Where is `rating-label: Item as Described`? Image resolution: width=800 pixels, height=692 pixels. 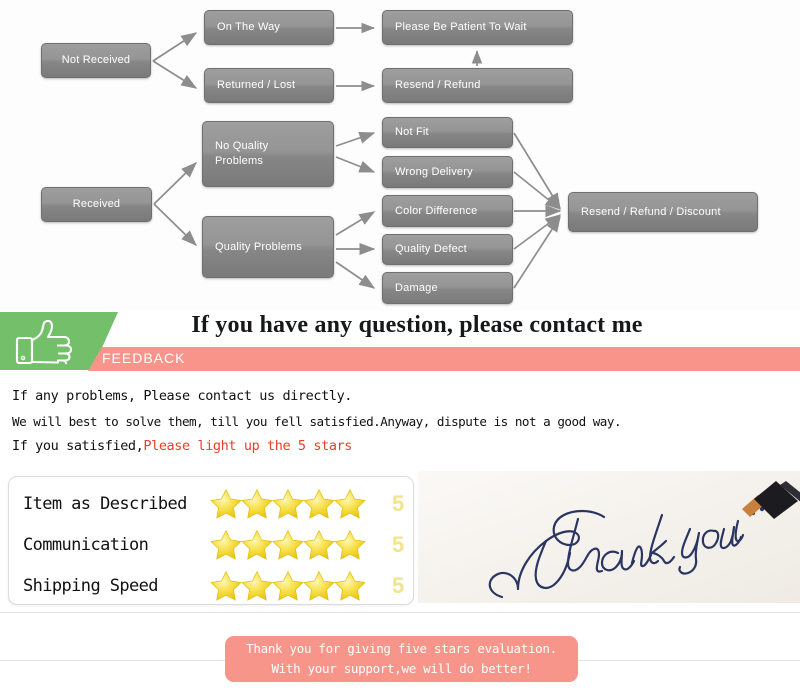 rating-label: Item as Described is located at coordinates (105, 504).